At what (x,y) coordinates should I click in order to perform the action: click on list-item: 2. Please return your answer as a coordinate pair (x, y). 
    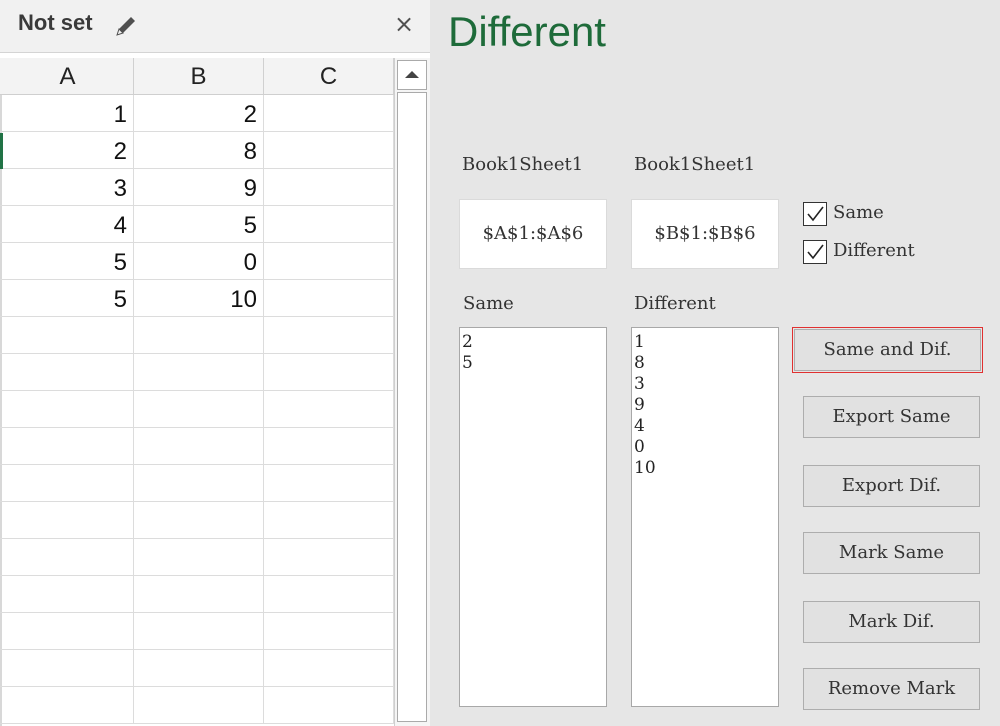
    Looking at the image, I should click on (533, 342).